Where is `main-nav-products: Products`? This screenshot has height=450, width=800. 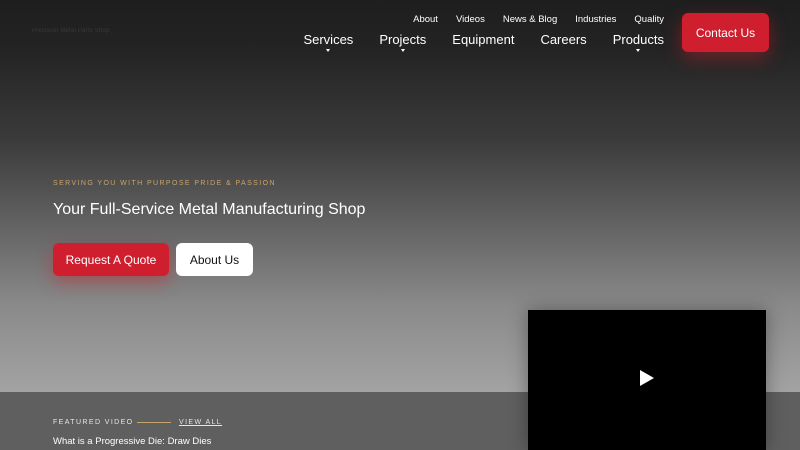
main-nav-products: Products is located at coordinates (638, 42).